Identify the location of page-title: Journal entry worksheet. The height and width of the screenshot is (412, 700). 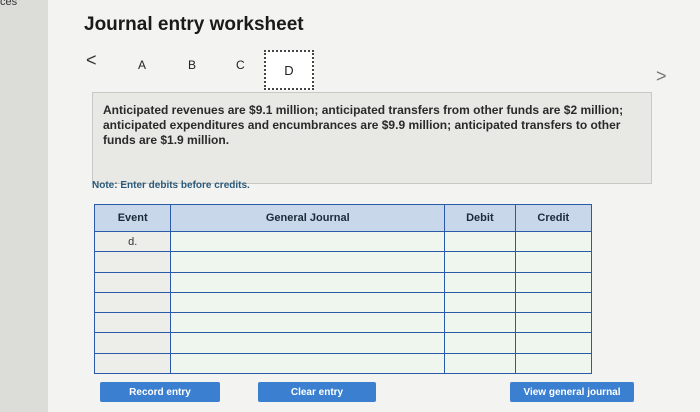
(194, 24).